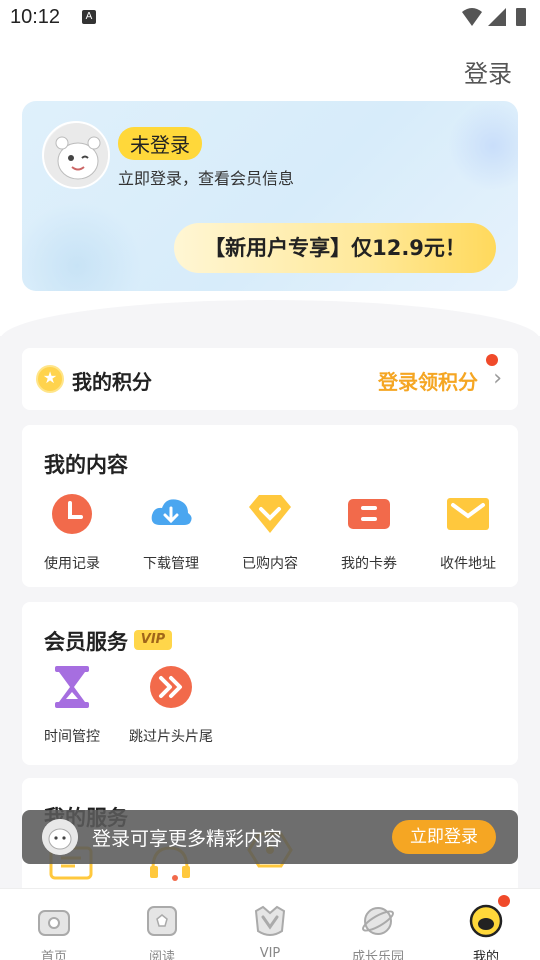 Image resolution: width=540 pixels, height=960 pixels. Describe the element at coordinates (72, 687) in the screenshot. I see `hourglass-icon` at that location.